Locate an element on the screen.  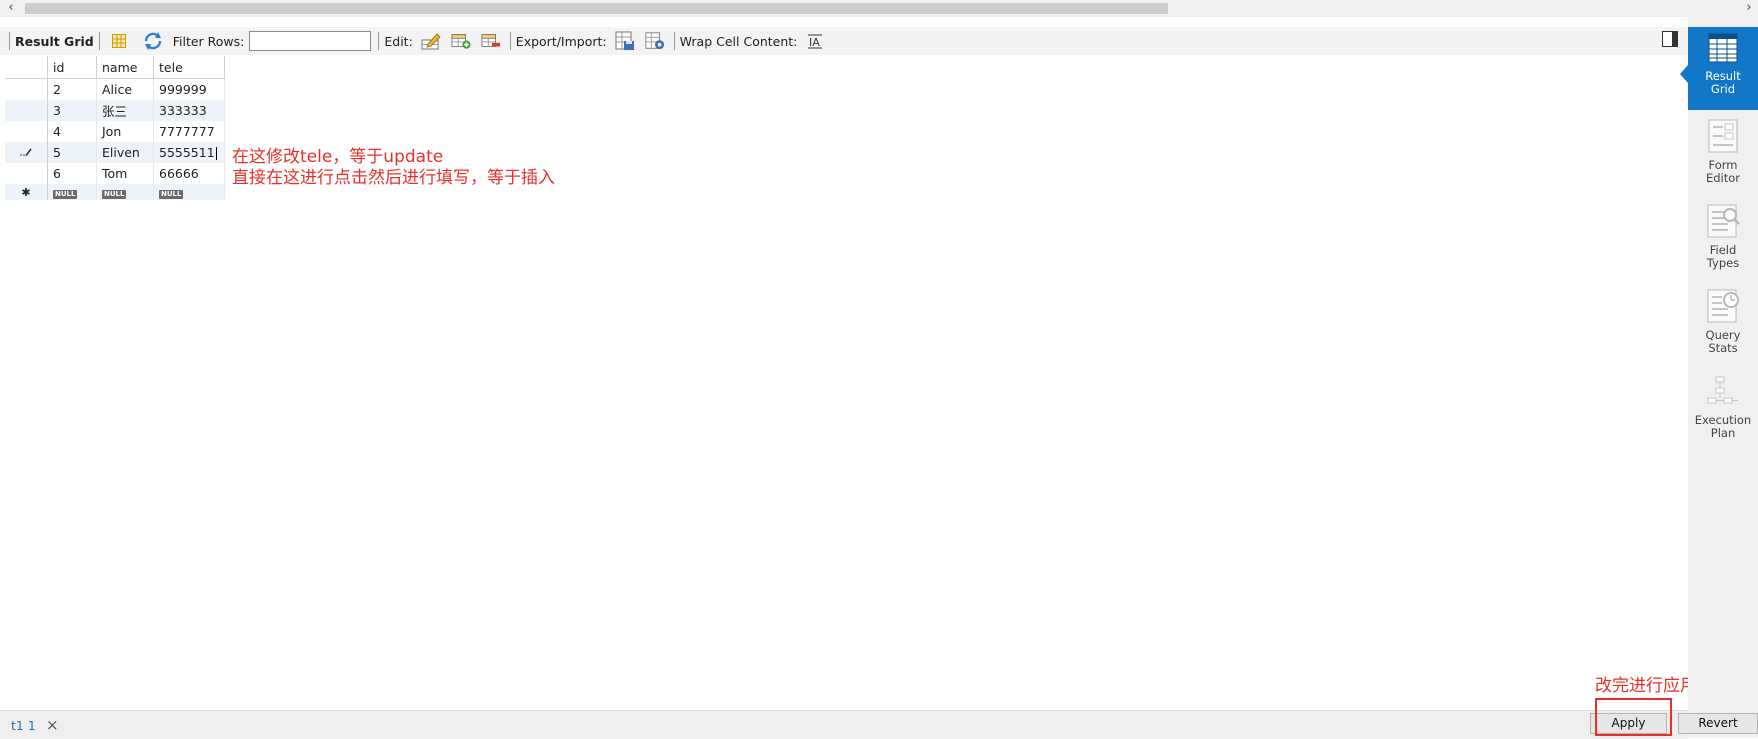
scroll-right-arrow-icon: › is located at coordinates (1749, 8).